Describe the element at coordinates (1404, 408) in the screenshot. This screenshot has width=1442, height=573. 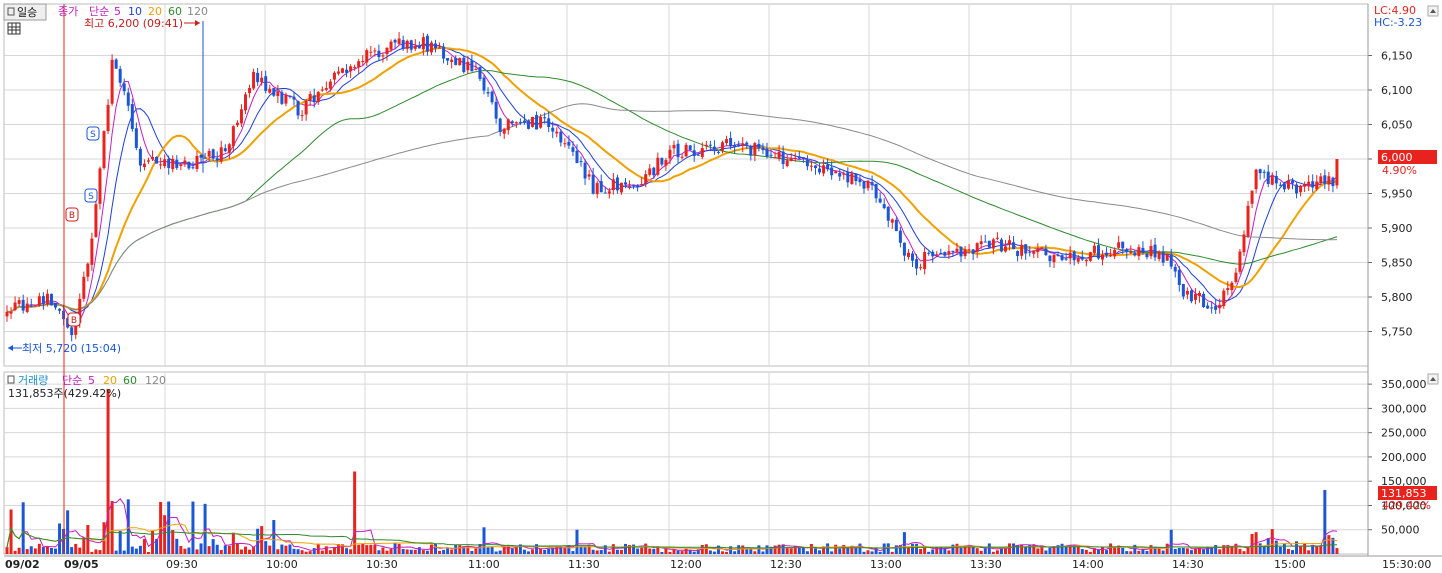
I see `volume-tick-label: 300,000` at that location.